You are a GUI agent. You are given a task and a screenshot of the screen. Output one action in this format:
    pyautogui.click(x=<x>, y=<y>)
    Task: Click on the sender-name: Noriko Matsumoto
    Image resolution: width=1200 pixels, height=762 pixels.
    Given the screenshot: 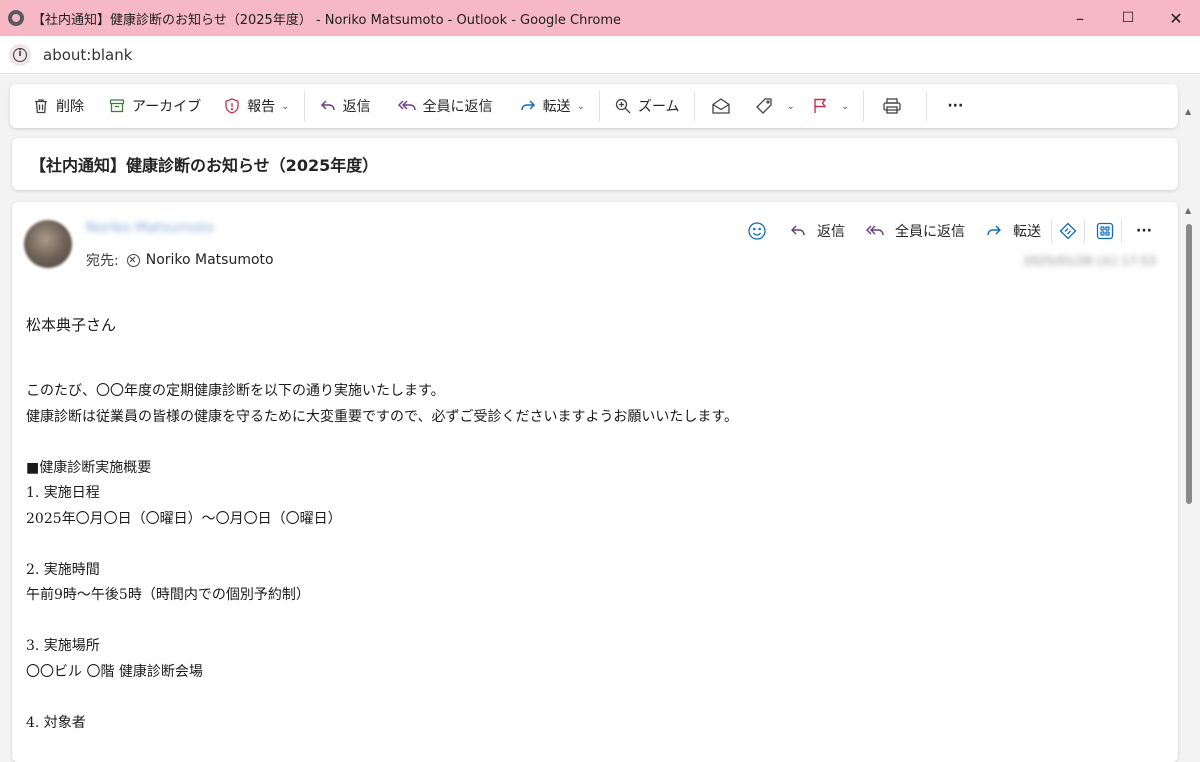 What is the action you would take?
    pyautogui.click(x=150, y=230)
    